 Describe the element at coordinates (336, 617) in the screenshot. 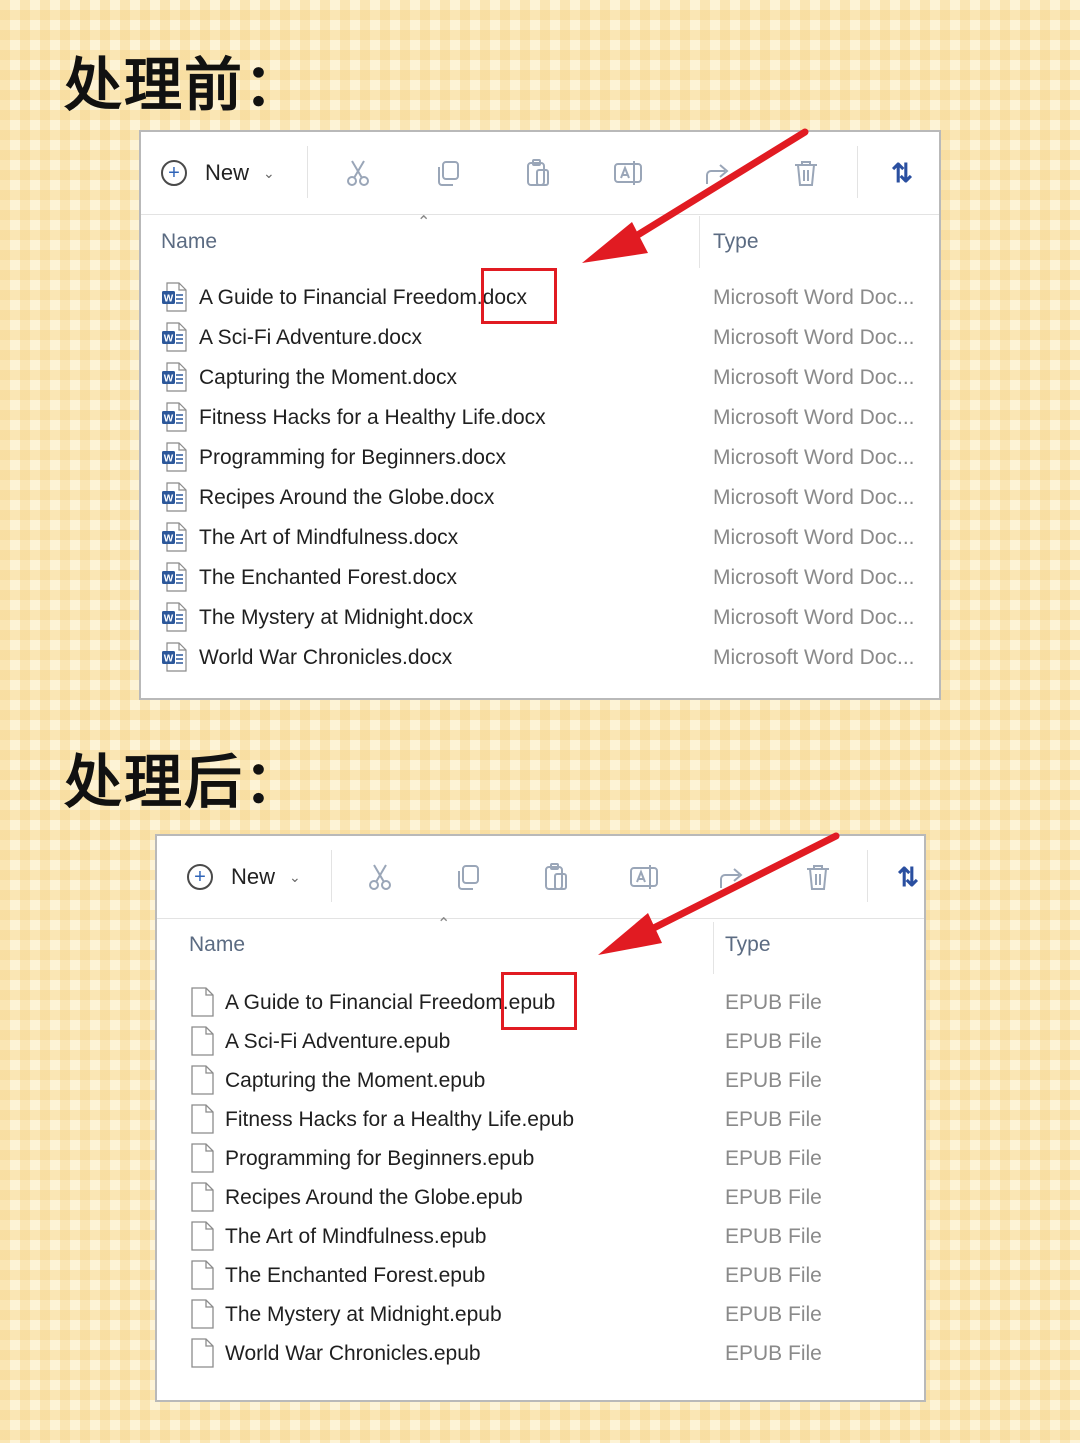

I see `file-name: The Mystery at Midnight.docx` at that location.